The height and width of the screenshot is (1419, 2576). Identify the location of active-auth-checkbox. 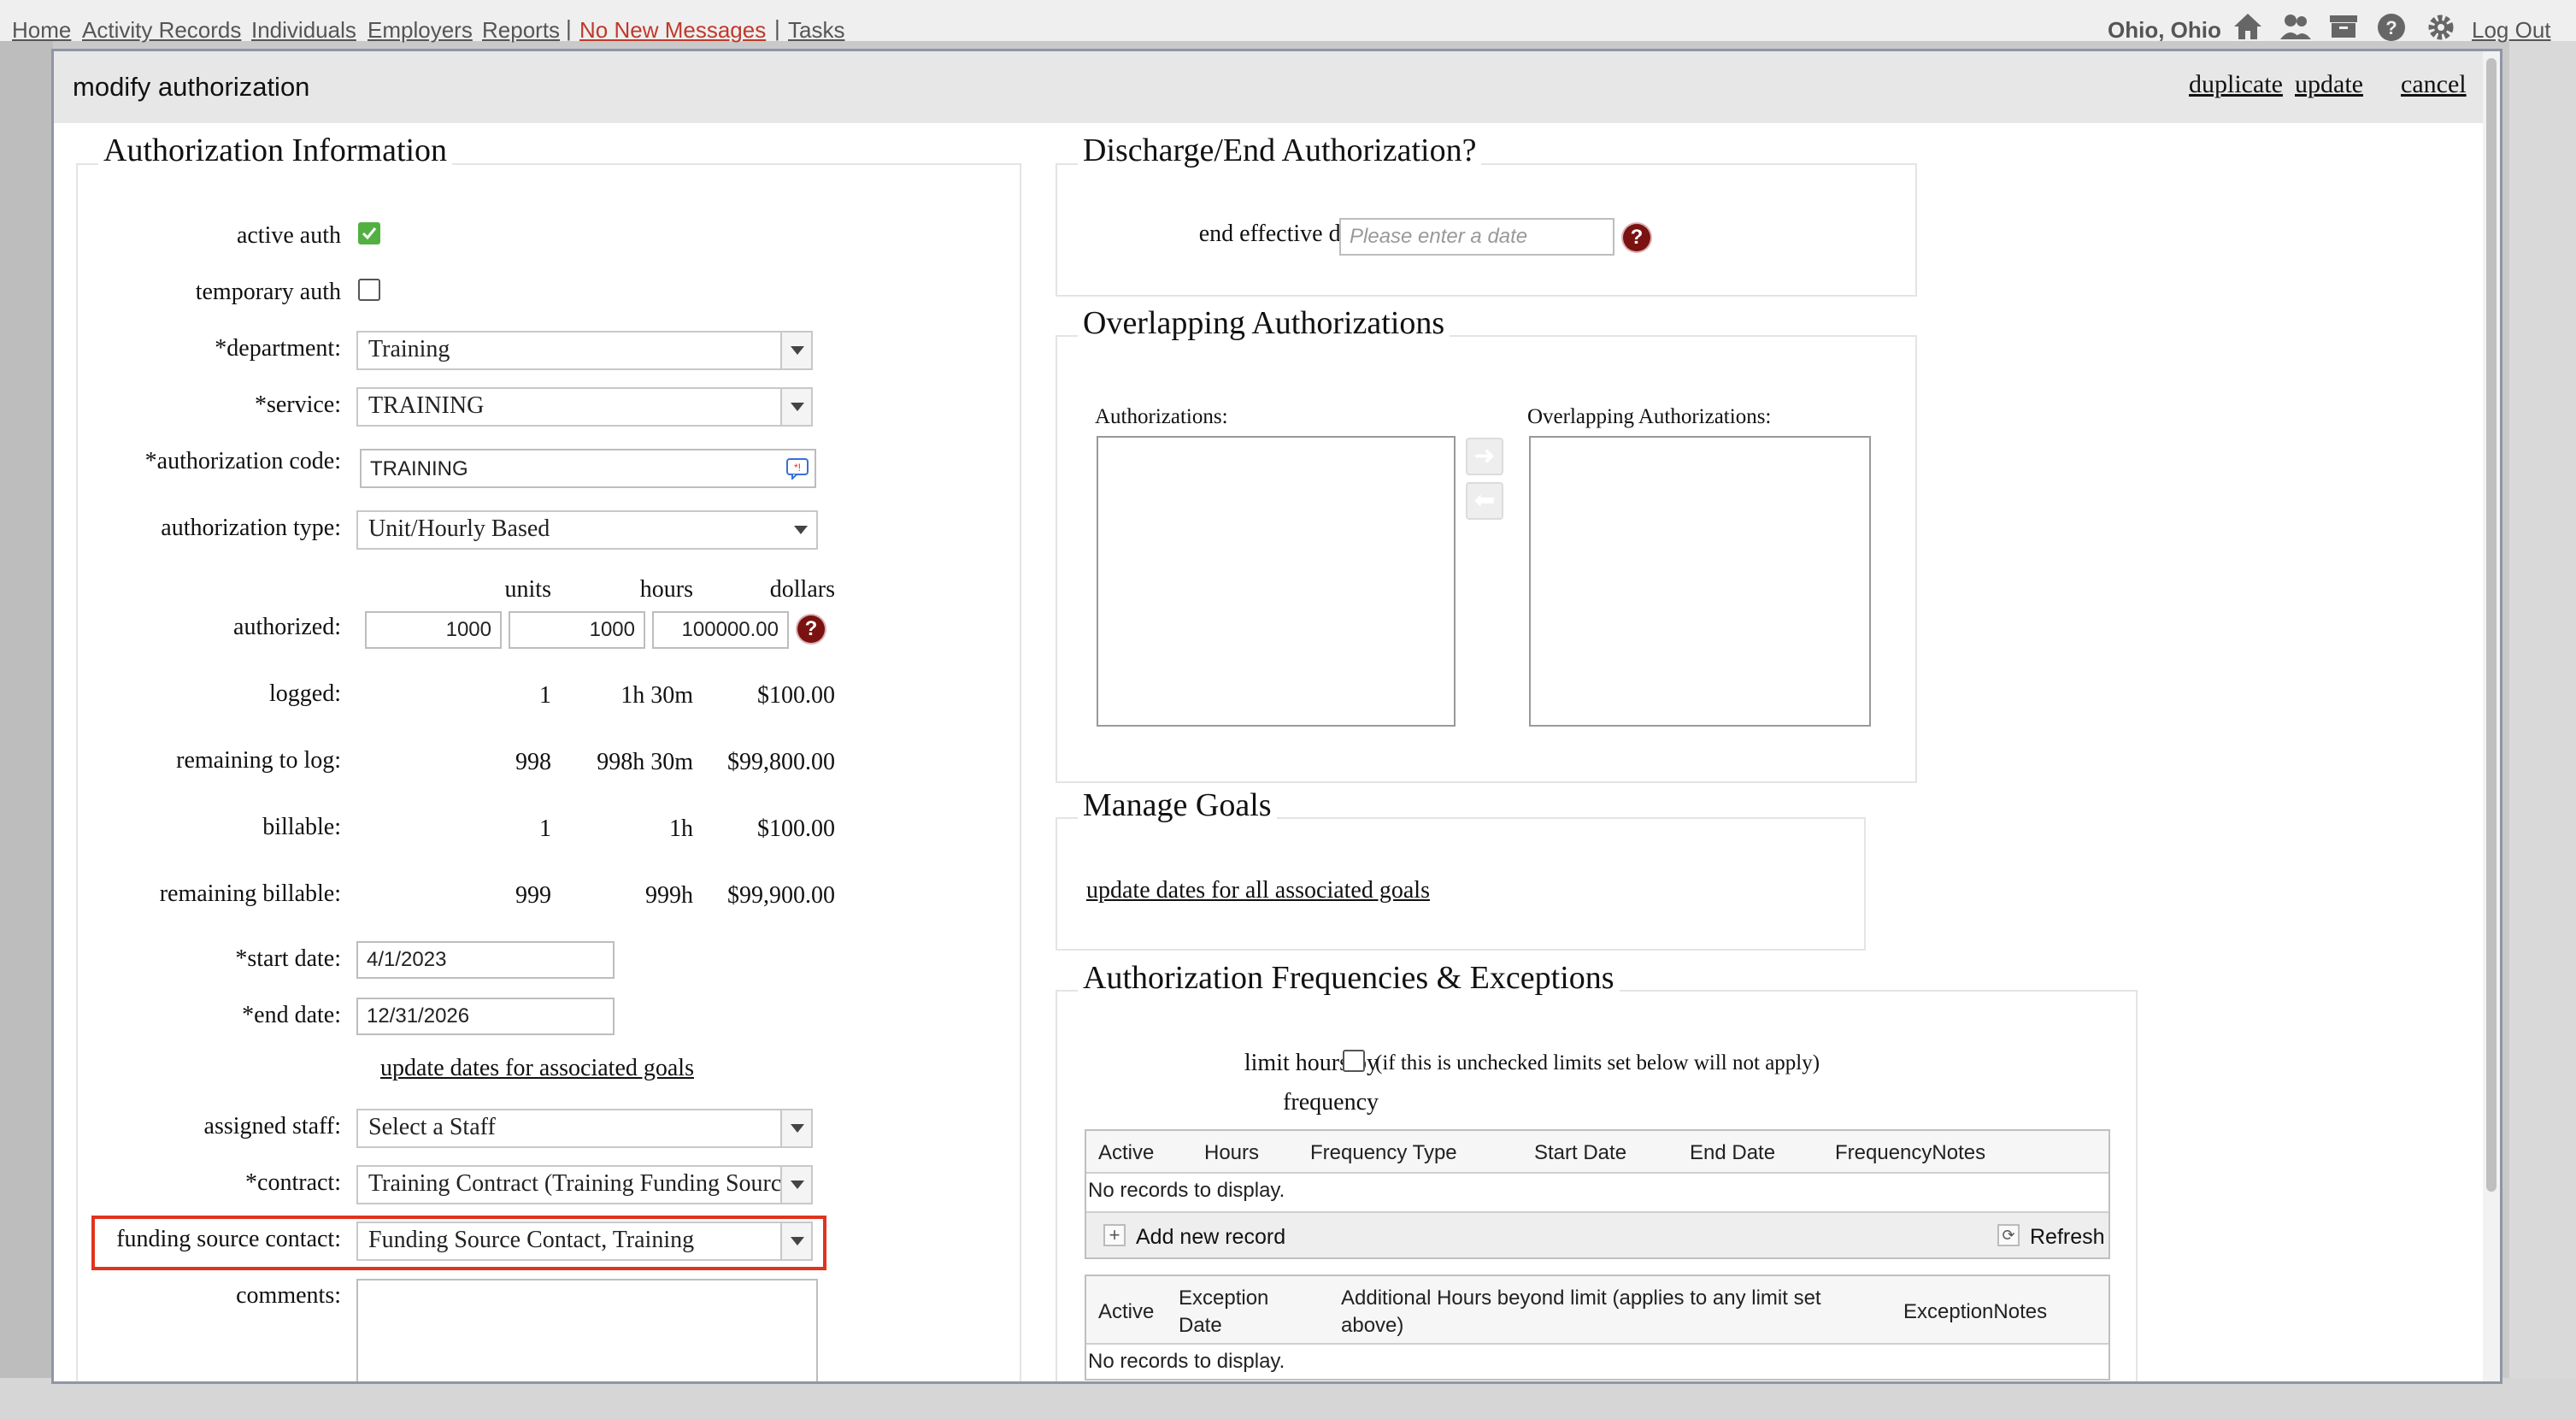
(369, 233).